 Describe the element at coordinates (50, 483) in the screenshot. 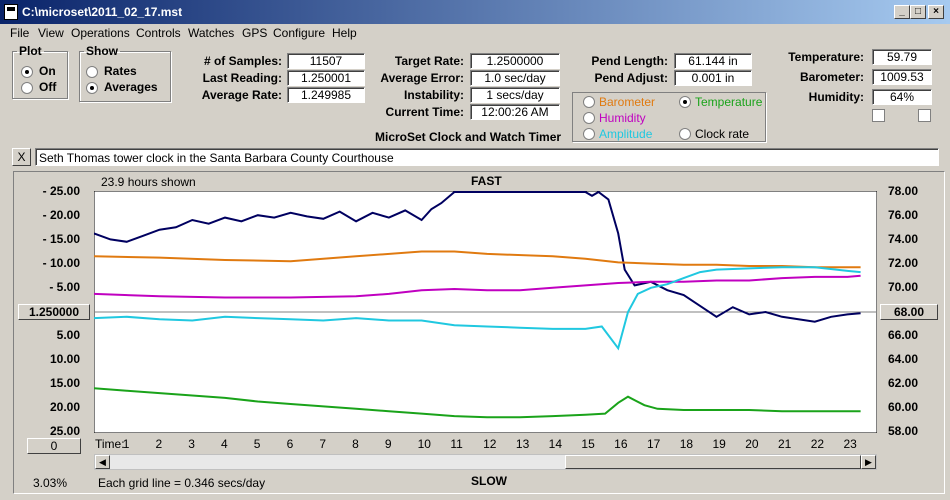

I see `percent-indicator: 3.03%` at that location.